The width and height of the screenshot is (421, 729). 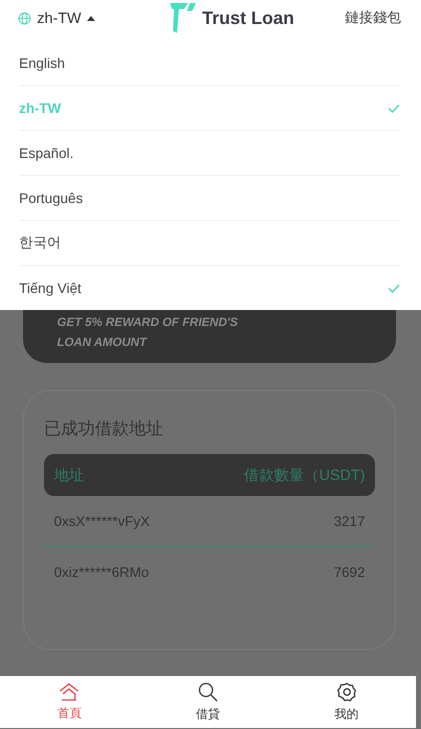 I want to click on logo-icon, so click(x=183, y=18).